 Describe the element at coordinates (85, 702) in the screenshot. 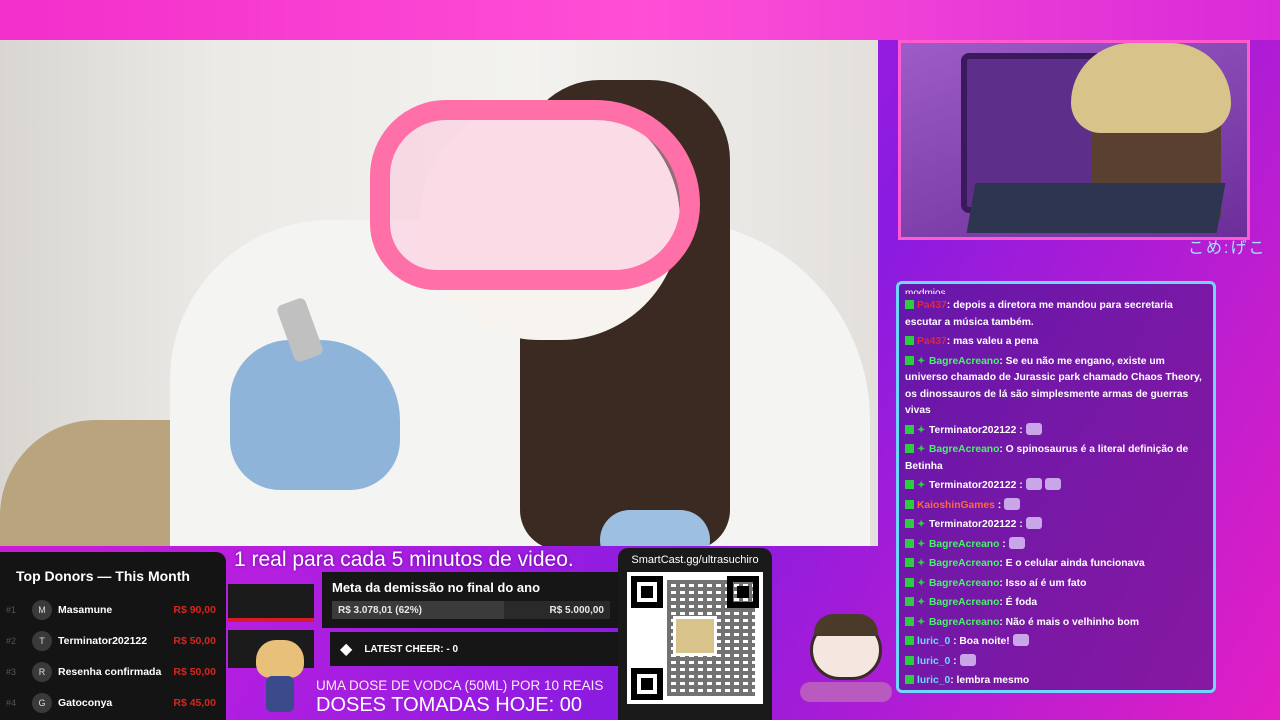

I see `donor-name: Gatoconya` at that location.